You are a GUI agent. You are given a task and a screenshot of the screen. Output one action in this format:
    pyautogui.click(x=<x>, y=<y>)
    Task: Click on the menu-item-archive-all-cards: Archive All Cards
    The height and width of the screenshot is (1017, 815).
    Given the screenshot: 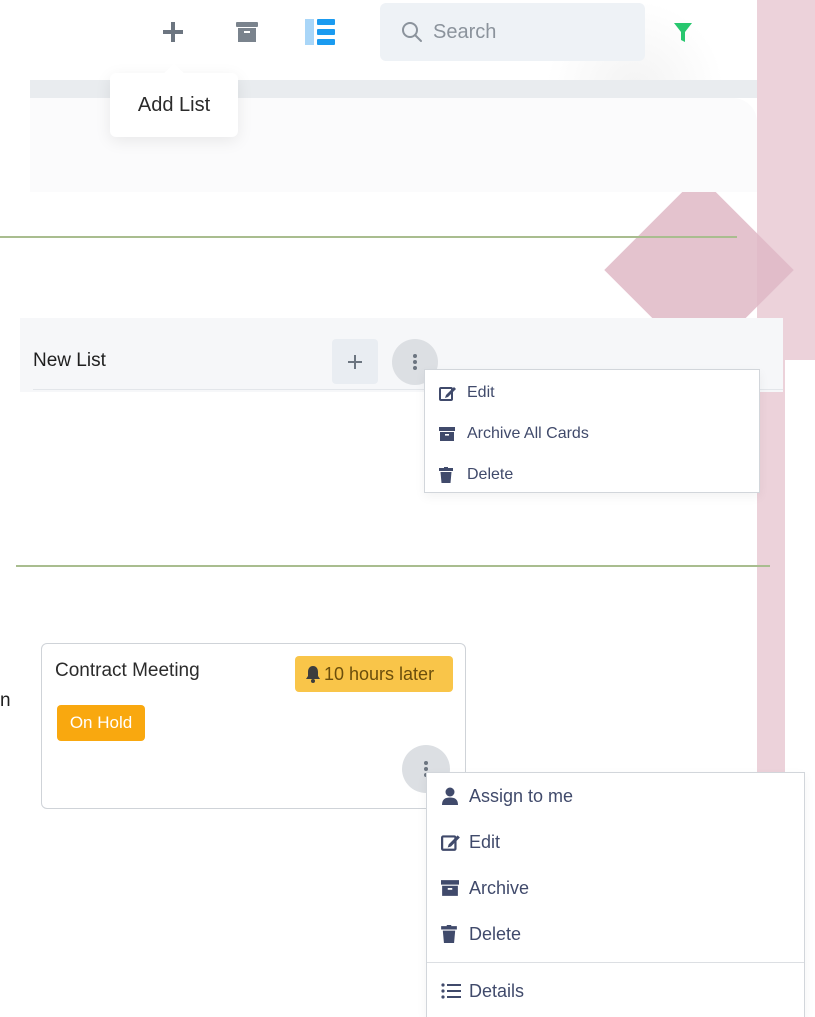 What is the action you would take?
    pyautogui.click(x=592, y=433)
    